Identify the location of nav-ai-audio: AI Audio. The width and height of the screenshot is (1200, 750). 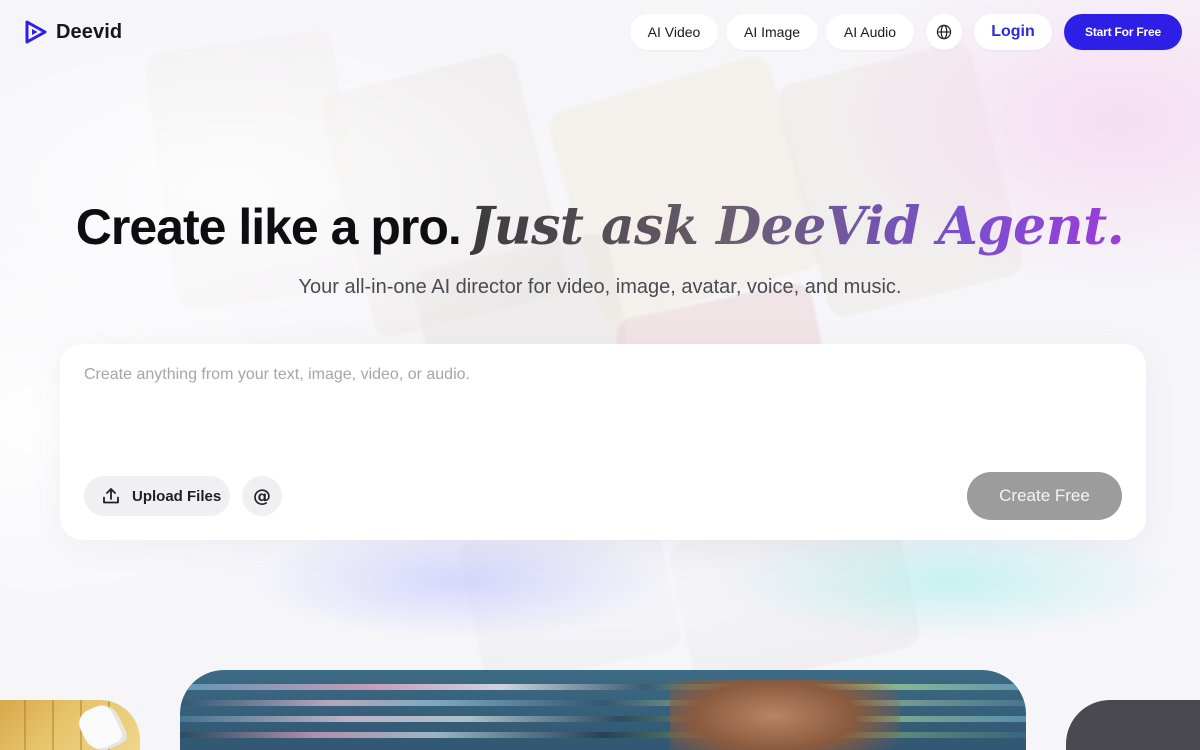
(870, 32).